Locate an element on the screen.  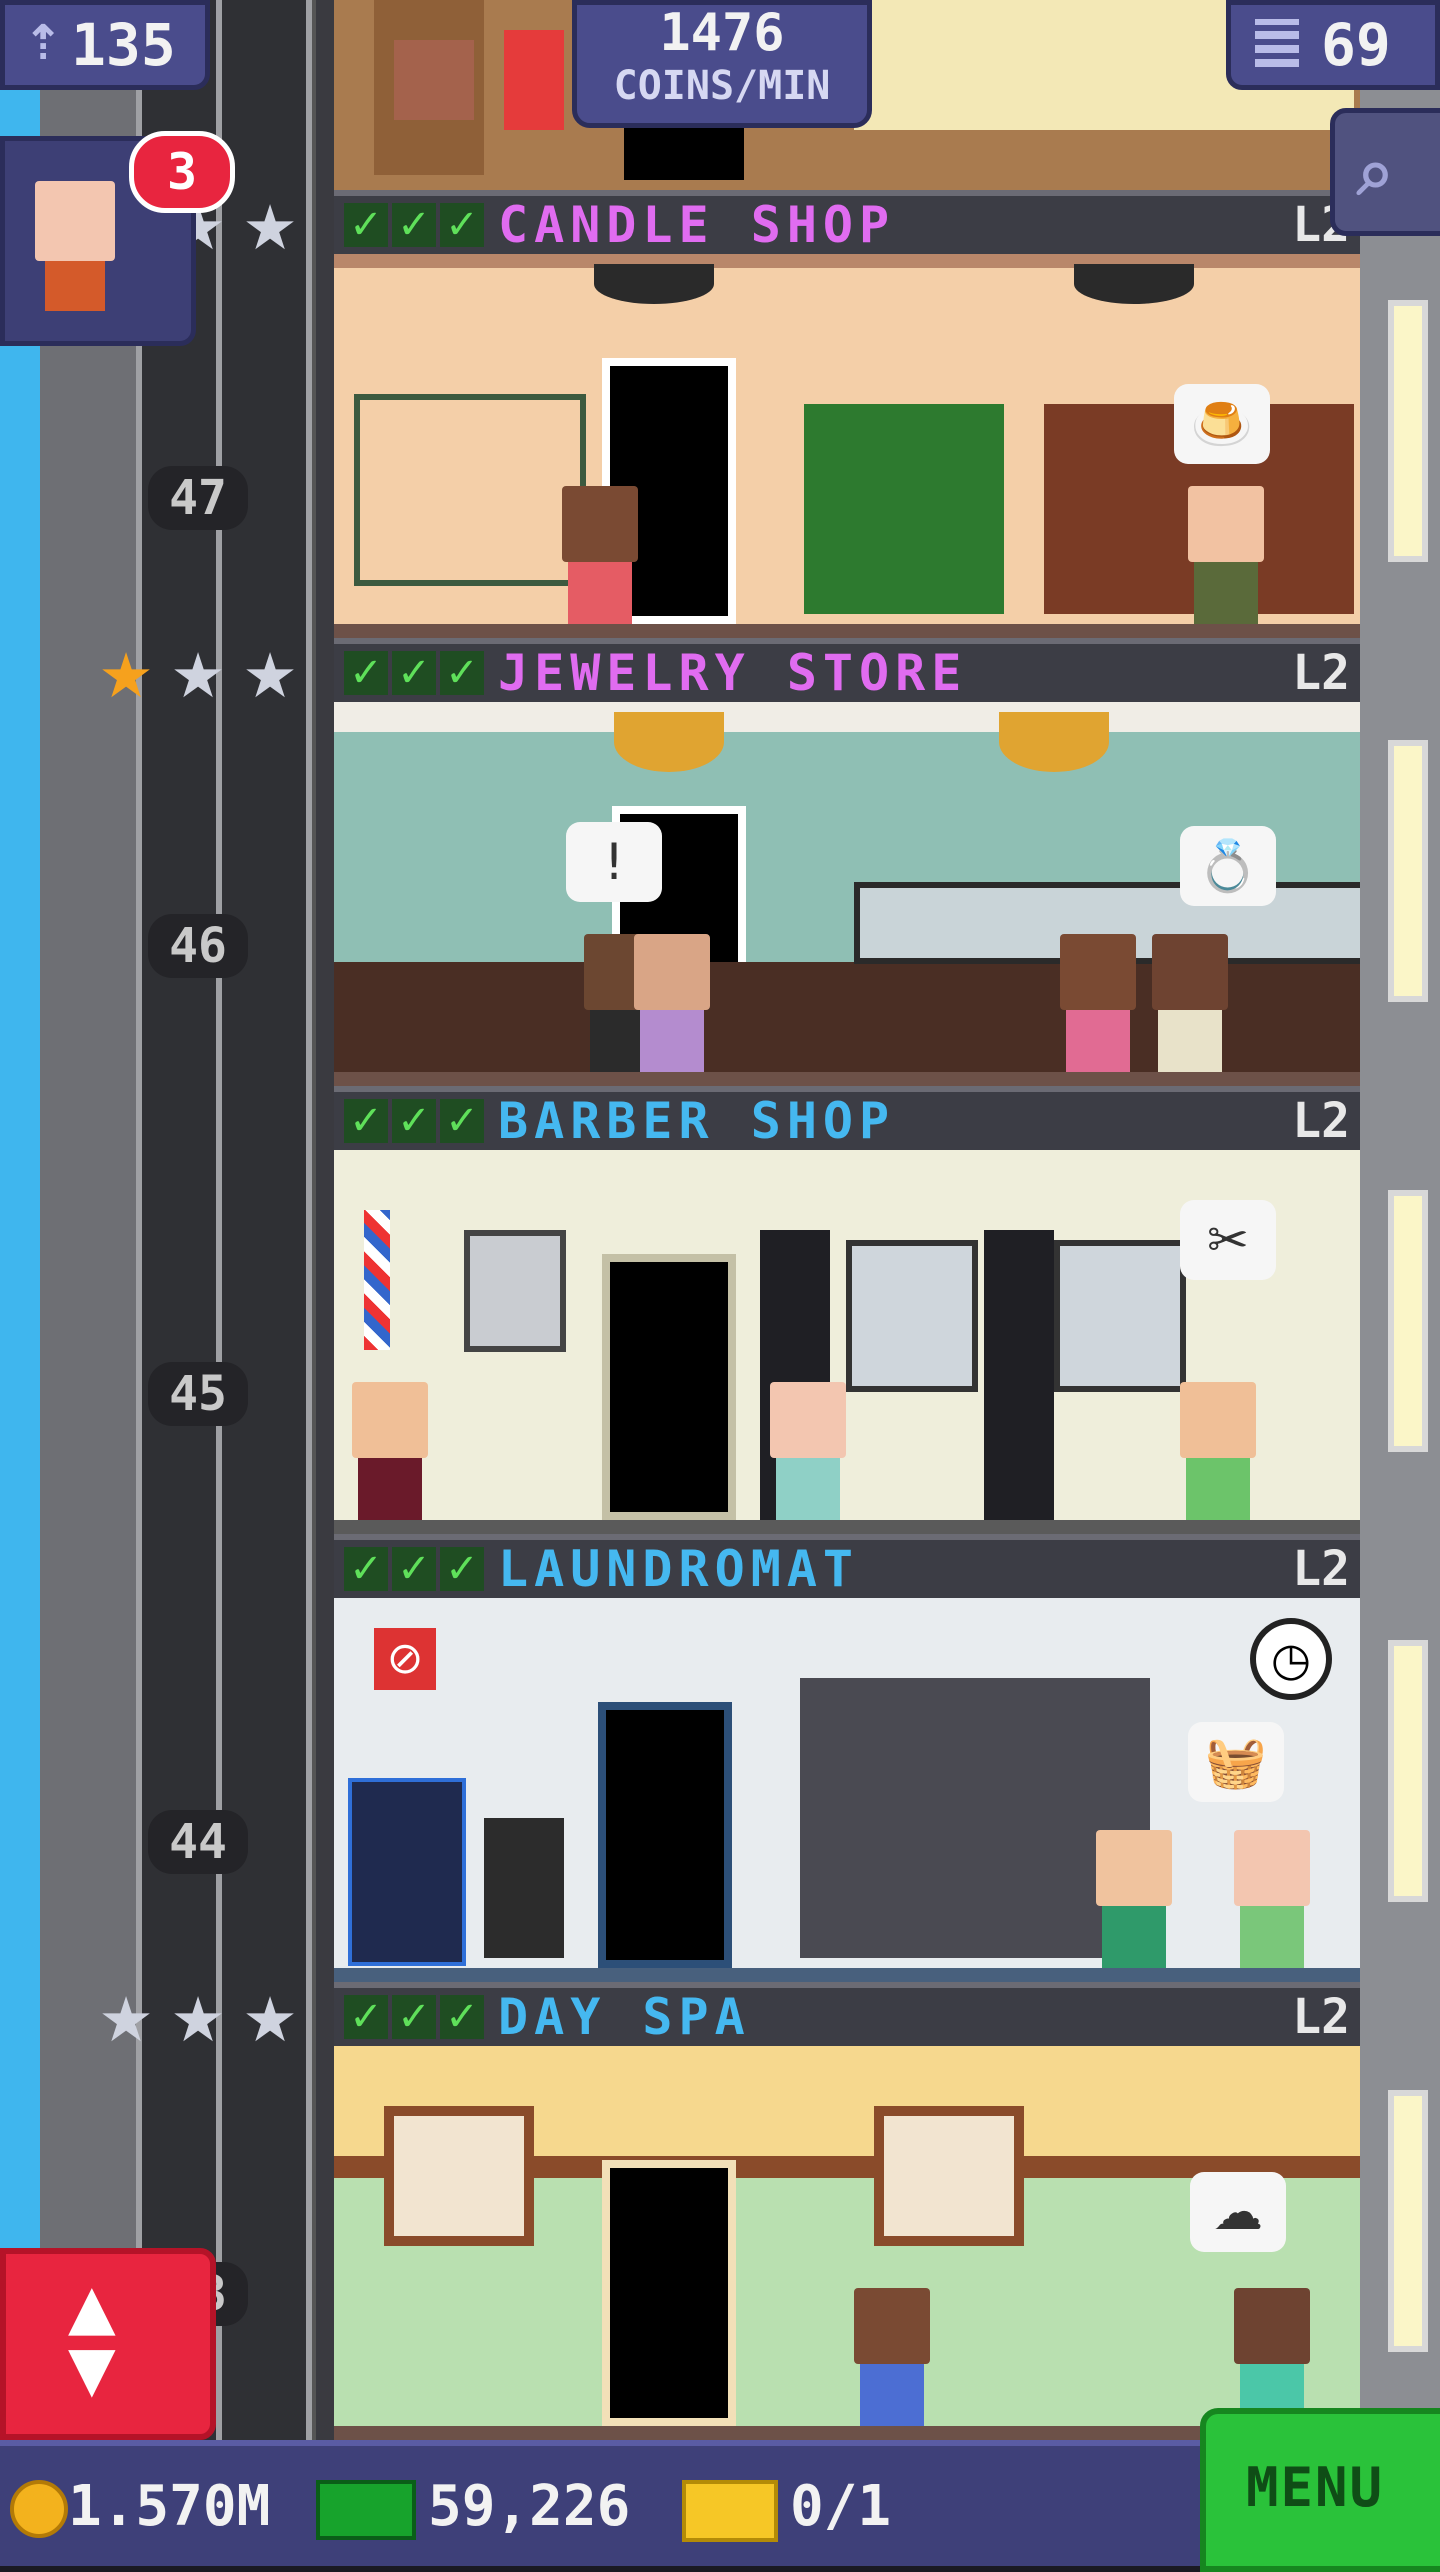
magnifier-icon: ⌕ is located at coordinates (1375, 171).